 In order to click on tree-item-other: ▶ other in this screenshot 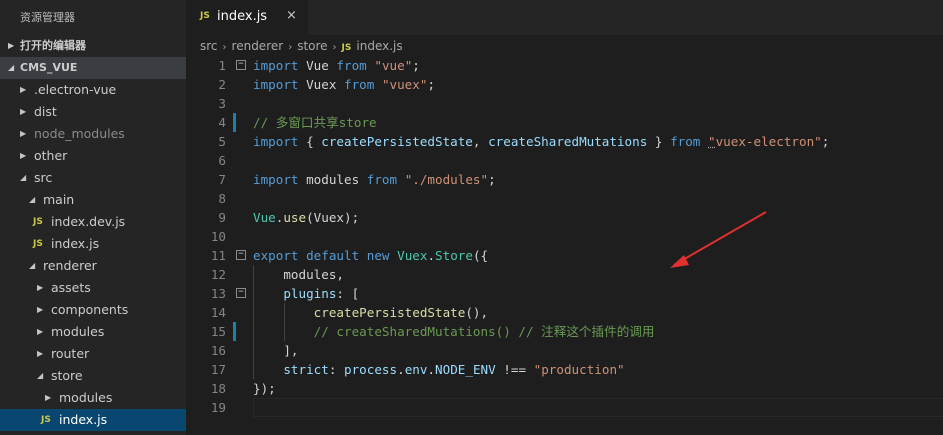, I will do `click(93, 156)`.